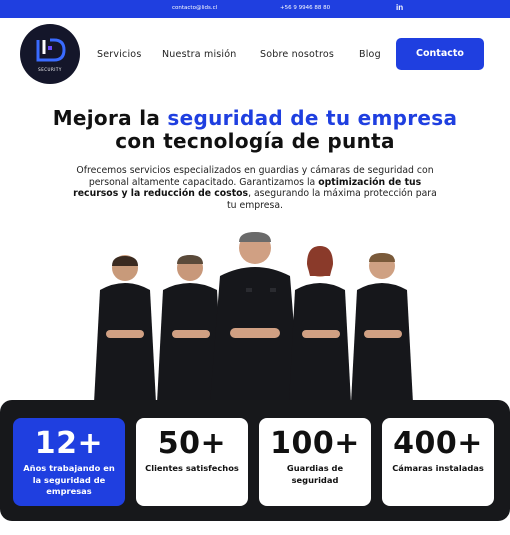 The image size is (510, 535). Describe the element at coordinates (119, 54) in the screenshot. I see `nav-servicios: Servicios` at that location.